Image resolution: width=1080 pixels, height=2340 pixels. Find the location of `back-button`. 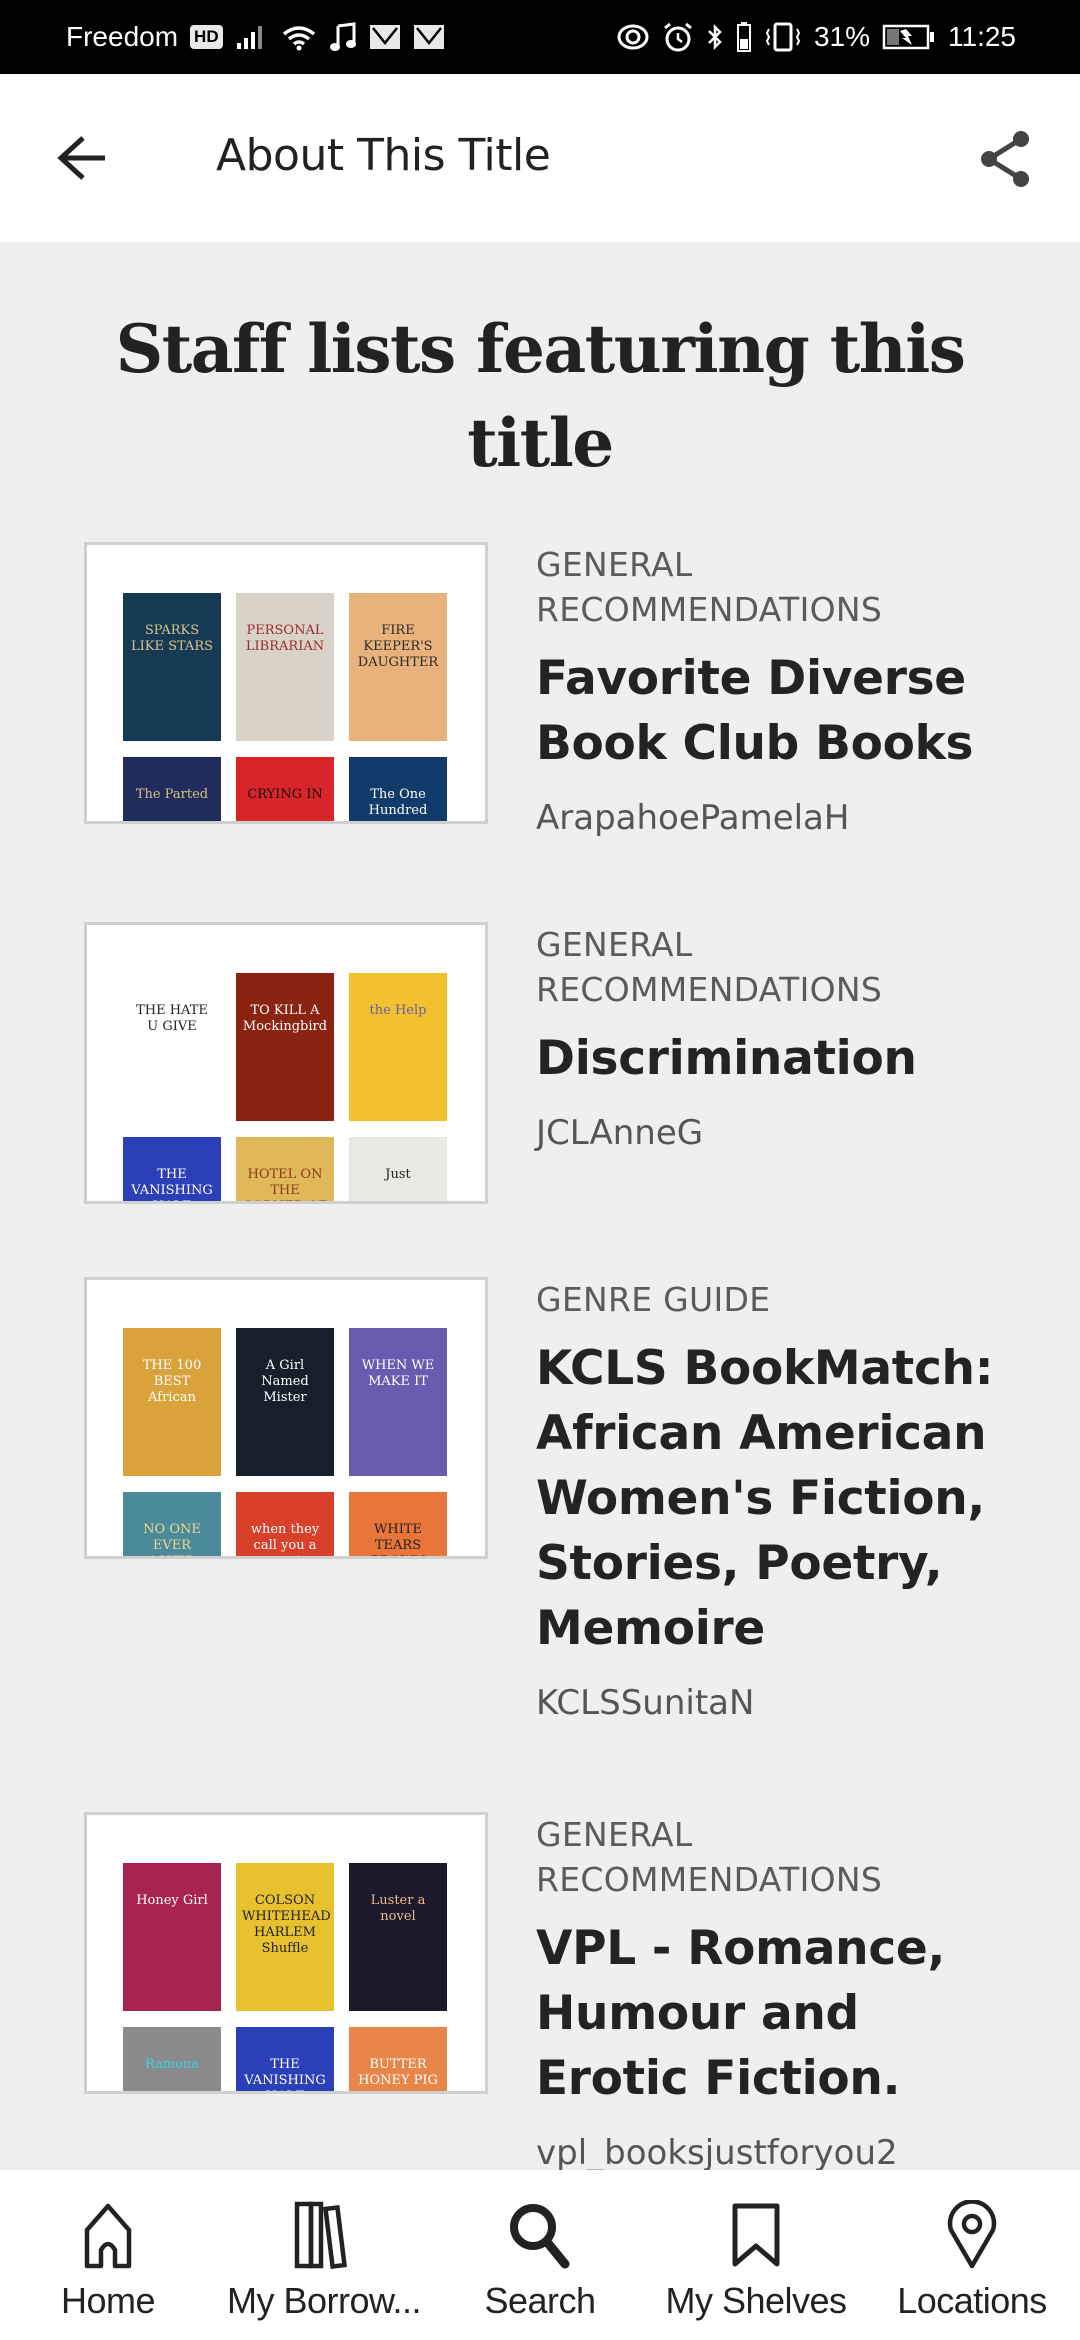

back-button is located at coordinates (83, 158).